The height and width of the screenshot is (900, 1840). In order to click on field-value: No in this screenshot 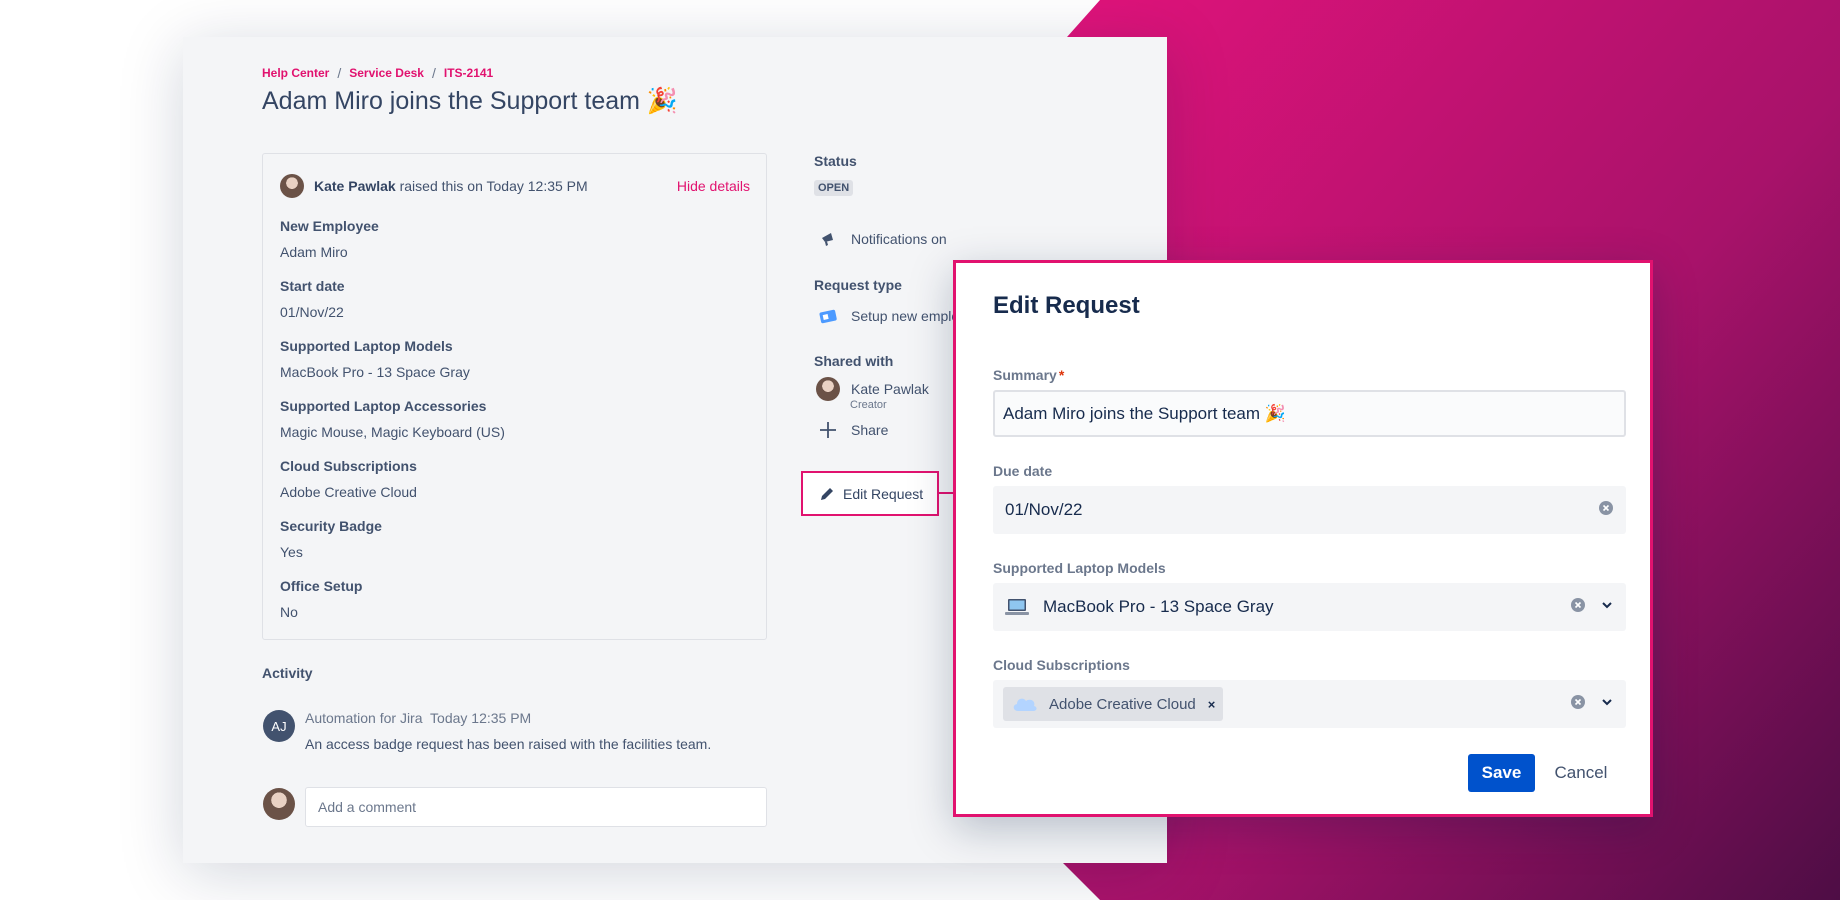, I will do `click(289, 612)`.